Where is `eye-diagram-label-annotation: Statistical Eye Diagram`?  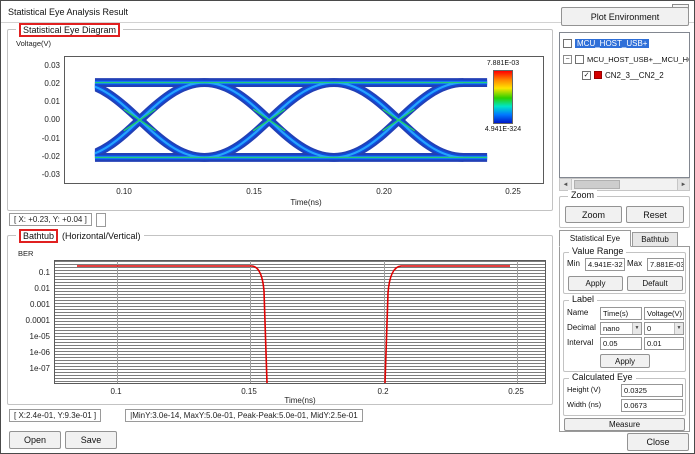 eye-diagram-label-annotation: Statistical Eye Diagram is located at coordinates (70, 30).